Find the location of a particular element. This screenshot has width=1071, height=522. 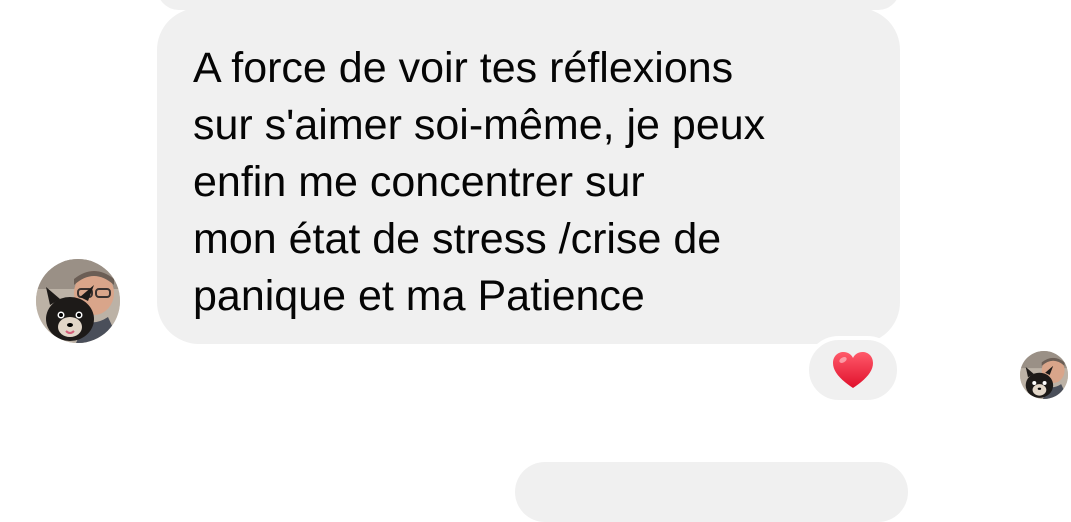

heart-reaction-badge is located at coordinates (853, 370).